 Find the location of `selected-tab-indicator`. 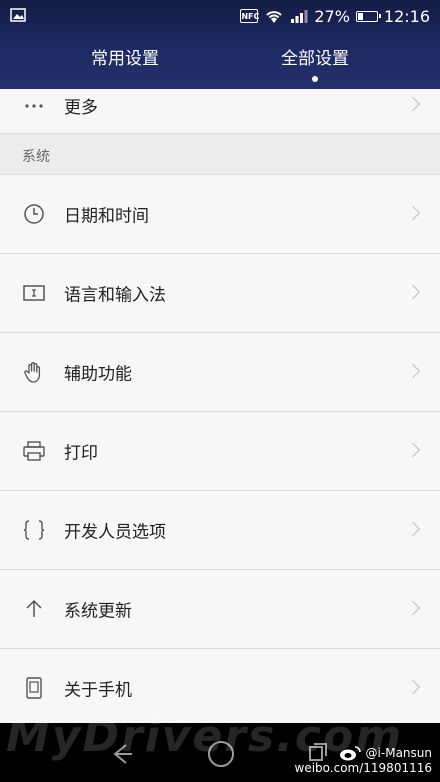

selected-tab-indicator is located at coordinates (315, 79).